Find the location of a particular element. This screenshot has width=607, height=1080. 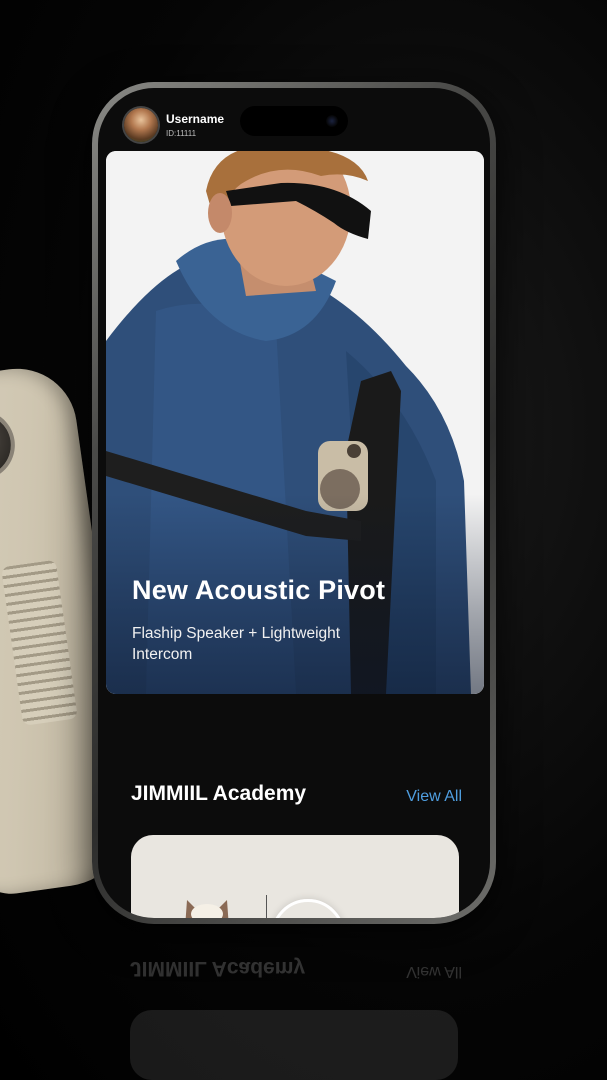

view-all-link: View All is located at coordinates (434, 797).